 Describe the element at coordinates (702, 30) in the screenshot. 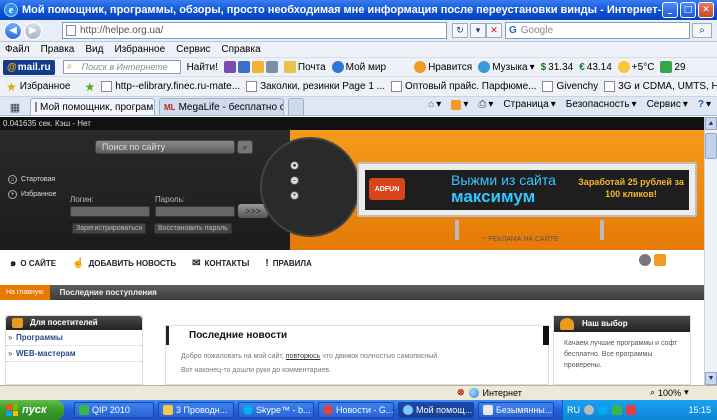

I see `search-go-button: ⌕` at that location.